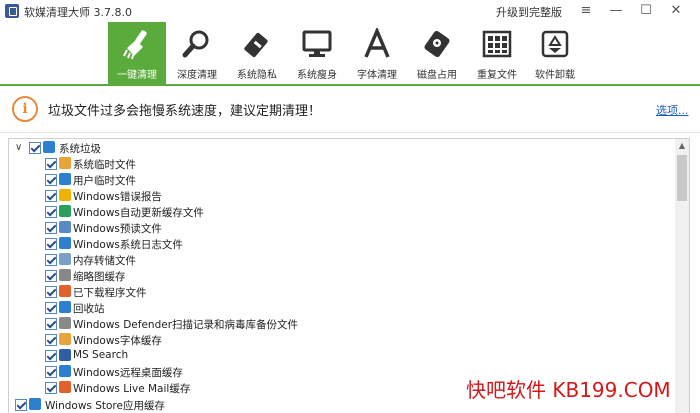 This screenshot has width=700, height=413. Describe the element at coordinates (682, 276) in the screenshot. I see `vertical-scrollbar: ▲` at that location.